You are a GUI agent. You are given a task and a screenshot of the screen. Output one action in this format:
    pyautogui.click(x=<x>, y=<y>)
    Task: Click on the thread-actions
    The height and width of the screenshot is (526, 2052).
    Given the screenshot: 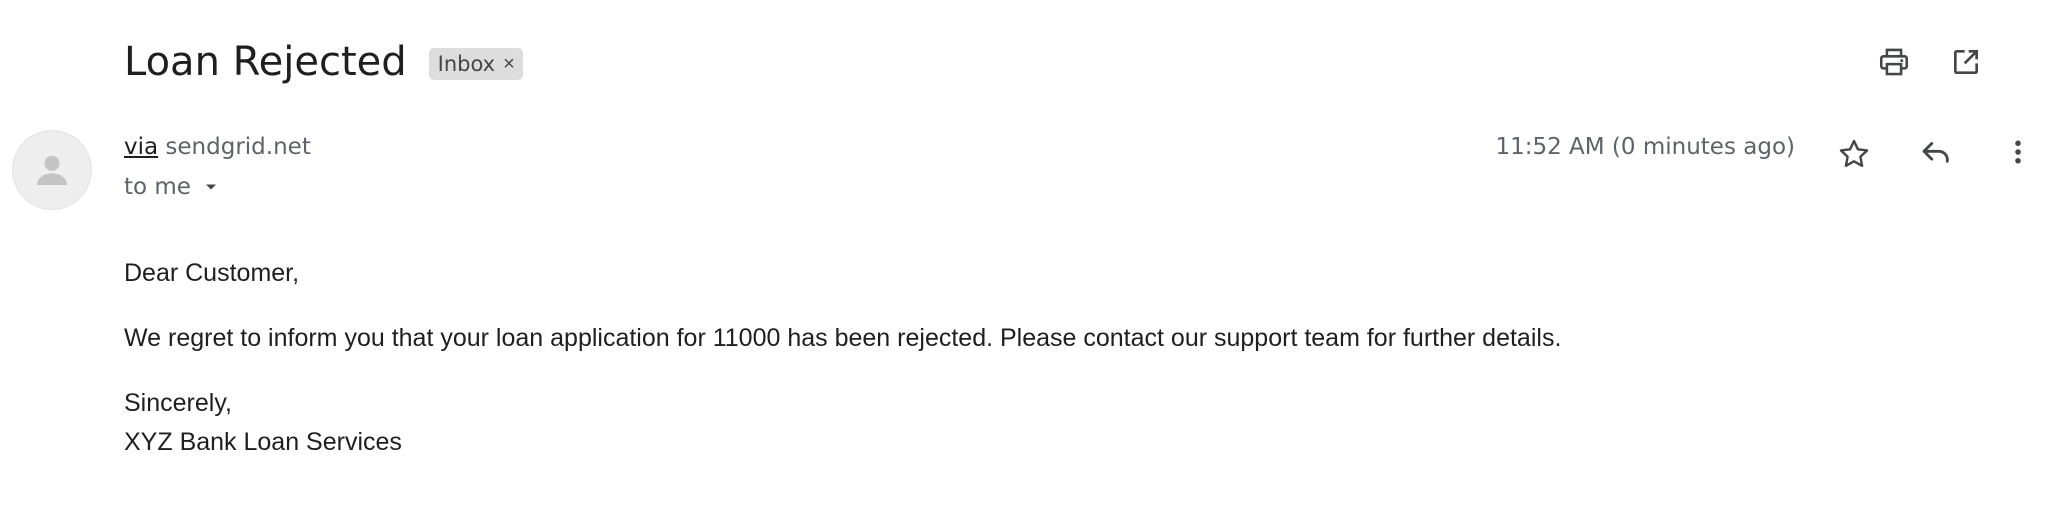 What is the action you would take?
    pyautogui.click(x=1962, y=62)
    